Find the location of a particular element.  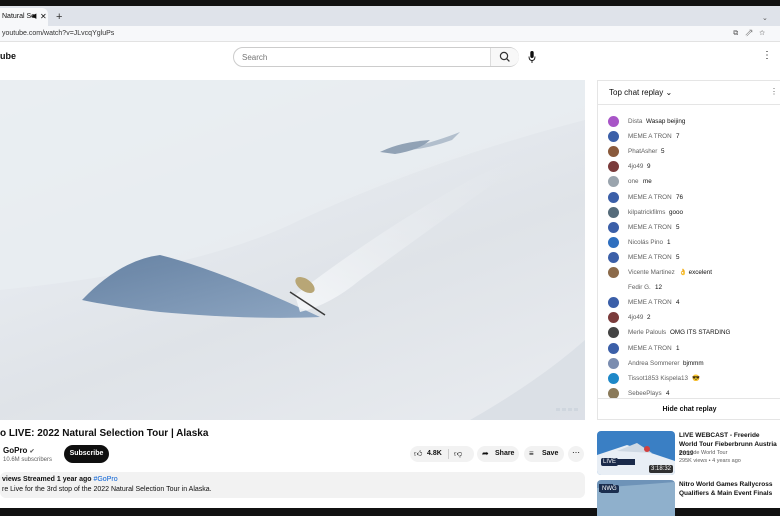

cast-icon: ⇗ is located at coordinates (752, 33).